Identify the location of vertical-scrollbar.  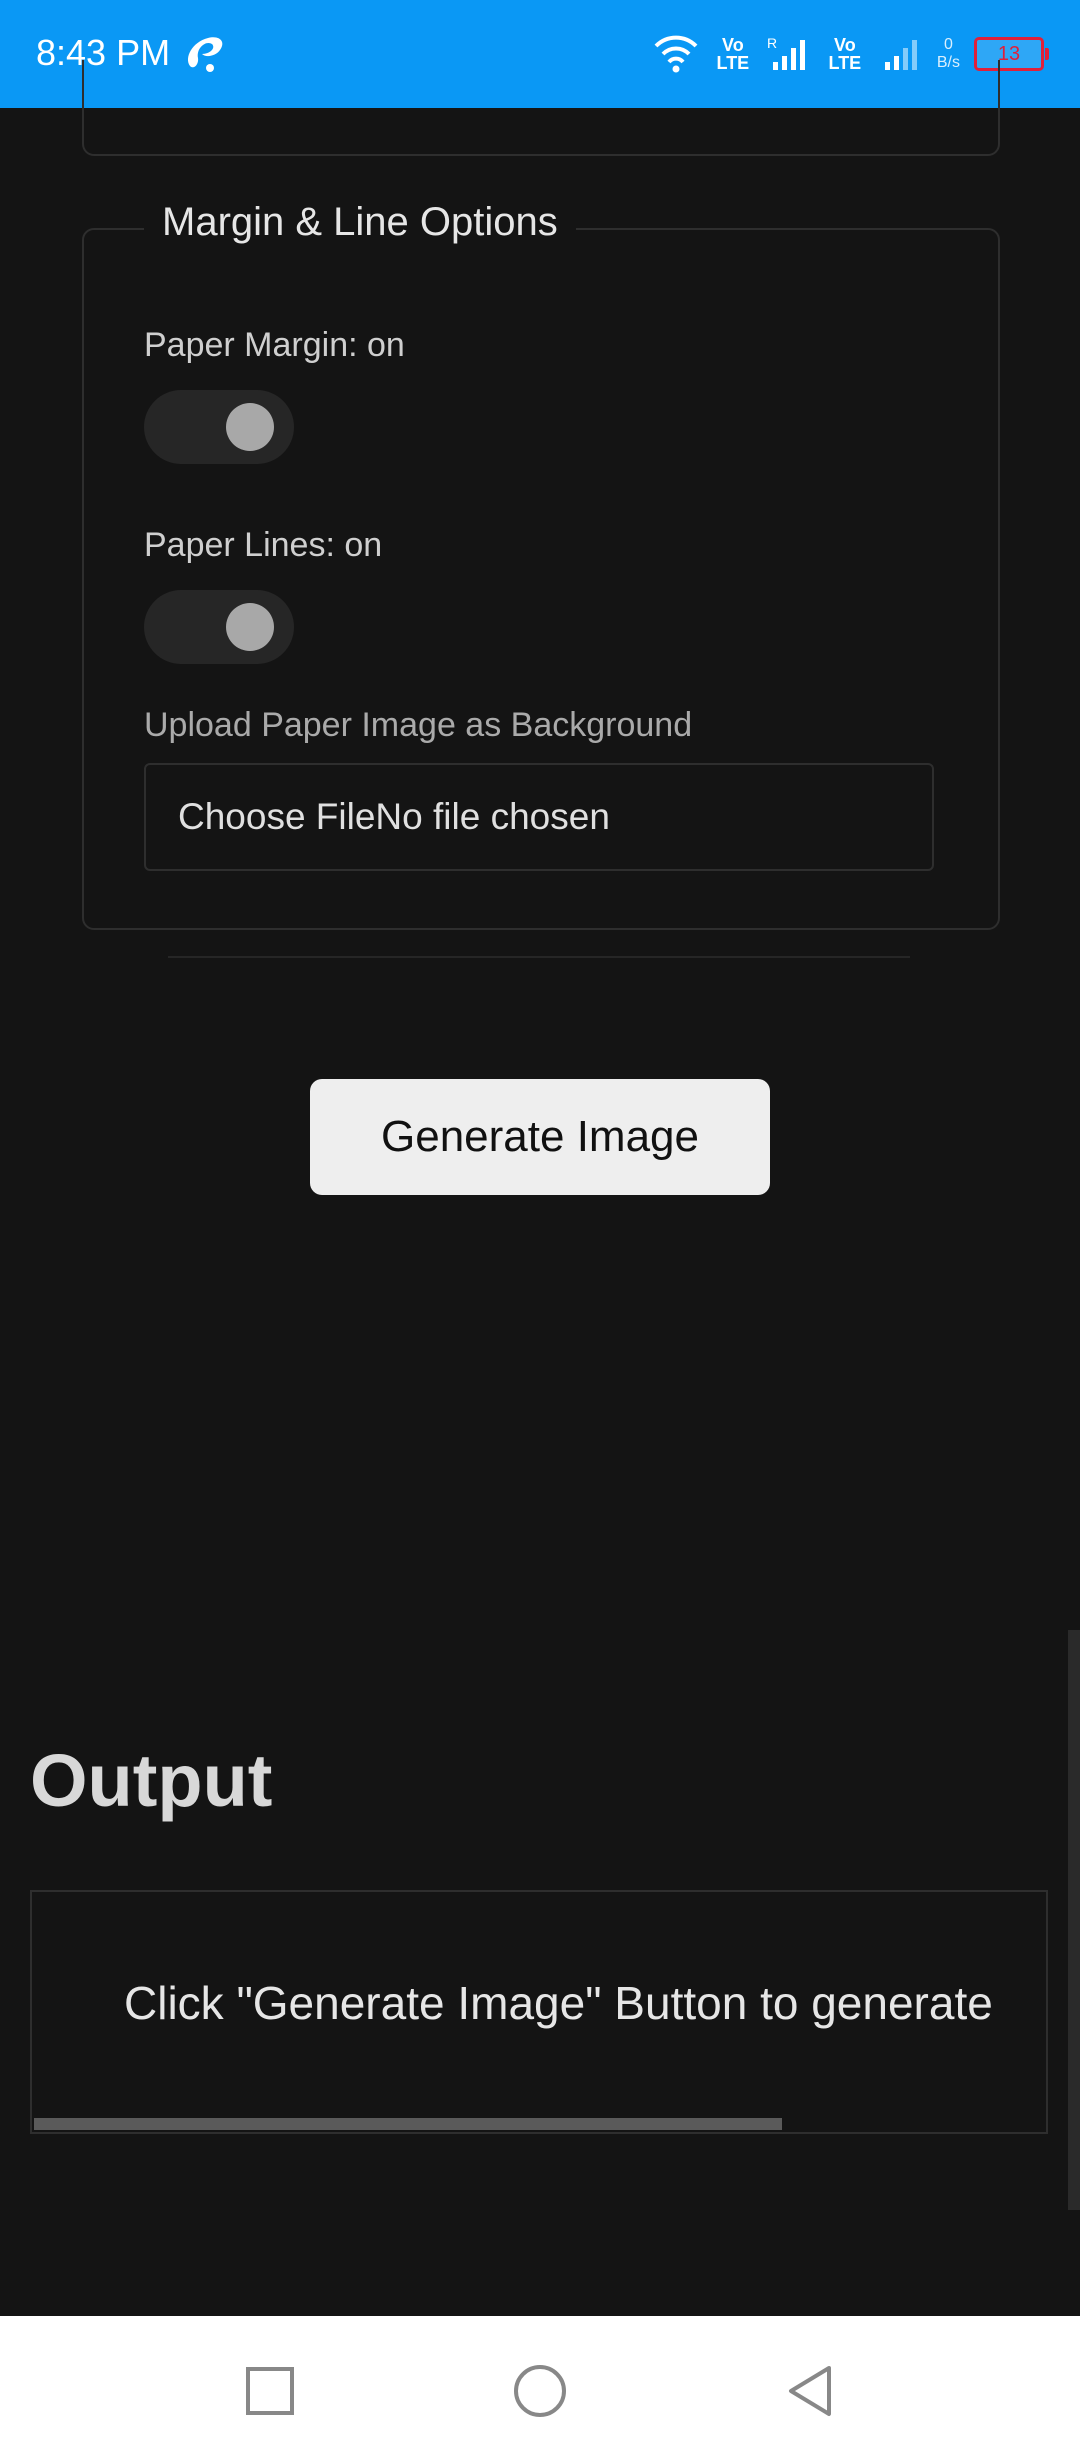
(1074, 1920).